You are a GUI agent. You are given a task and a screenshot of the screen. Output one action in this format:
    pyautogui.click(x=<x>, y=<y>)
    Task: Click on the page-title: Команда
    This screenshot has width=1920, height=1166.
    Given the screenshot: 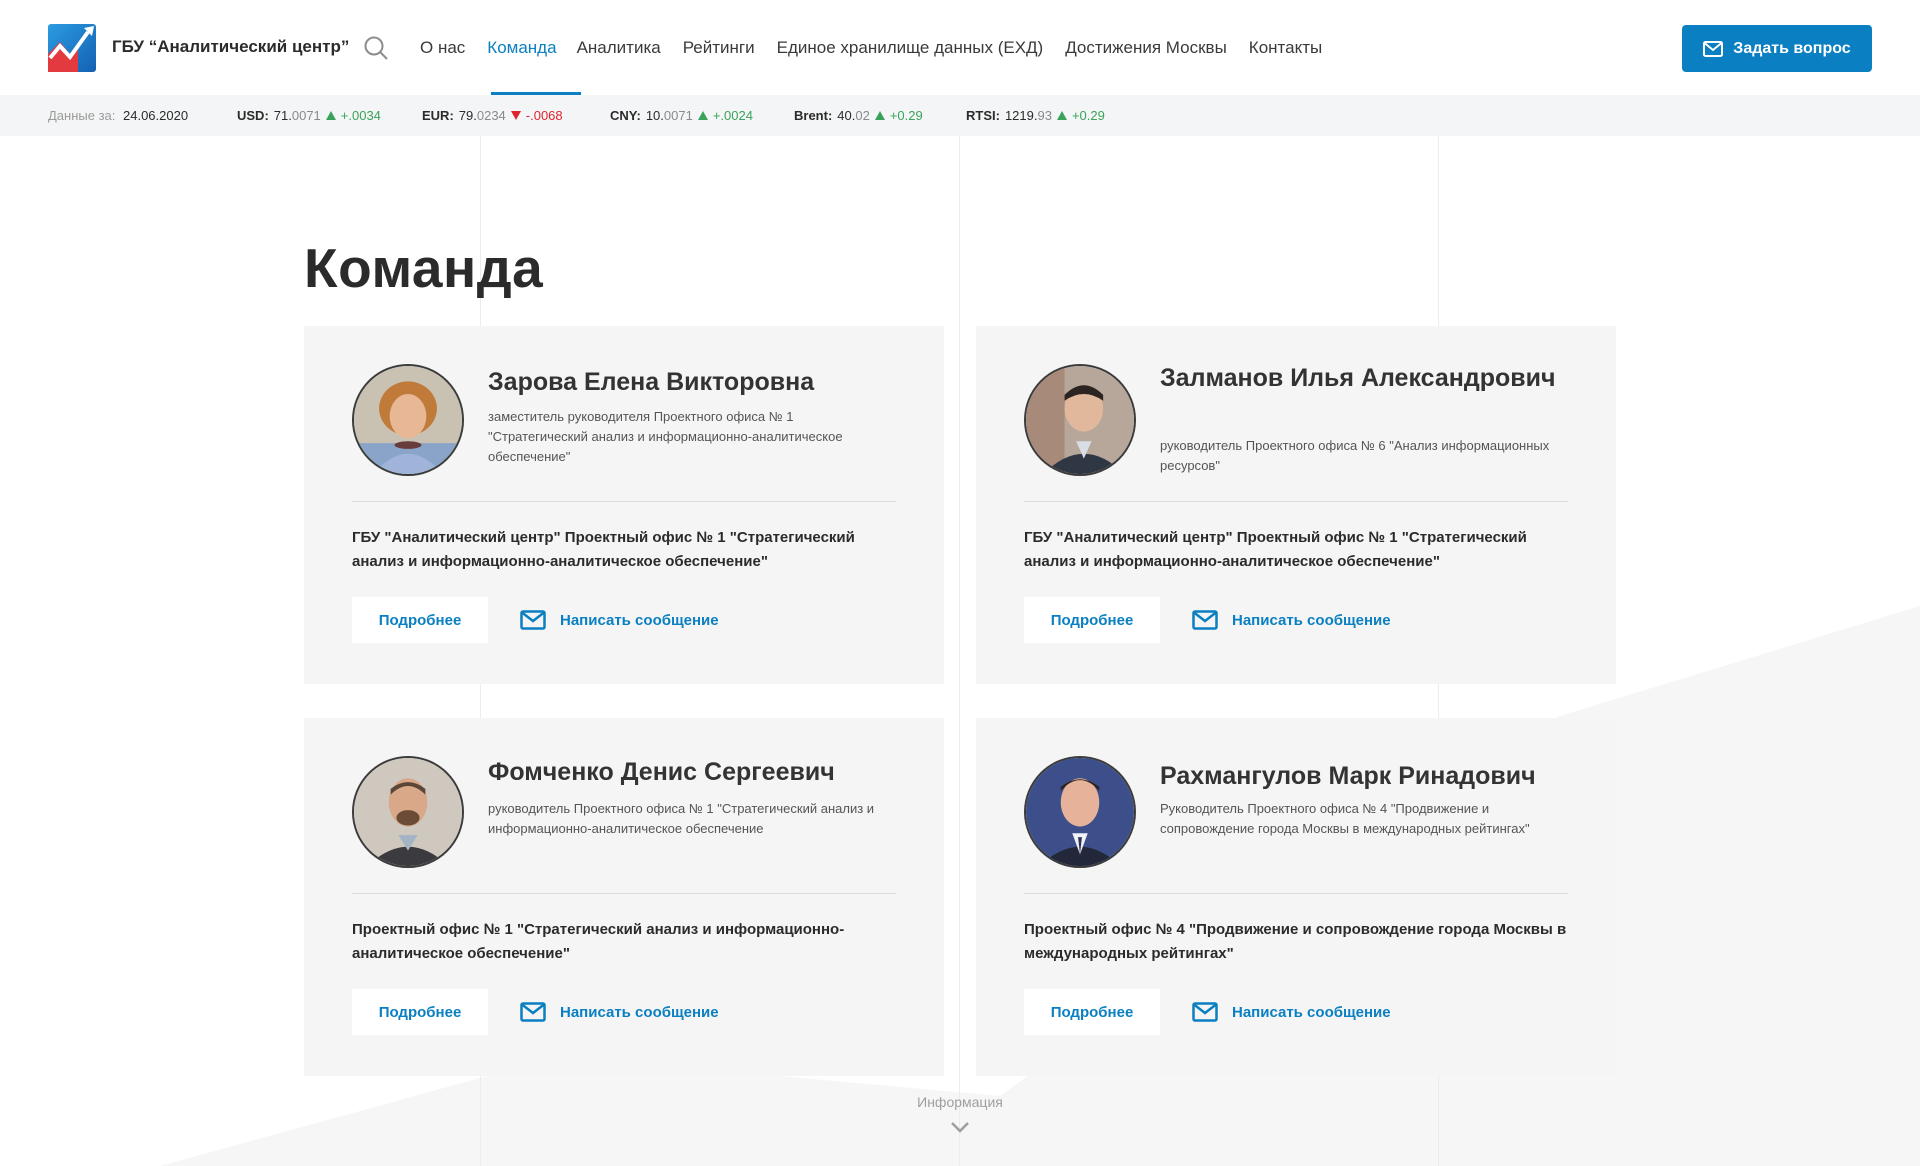 What is the action you would take?
    pyautogui.click(x=424, y=268)
    